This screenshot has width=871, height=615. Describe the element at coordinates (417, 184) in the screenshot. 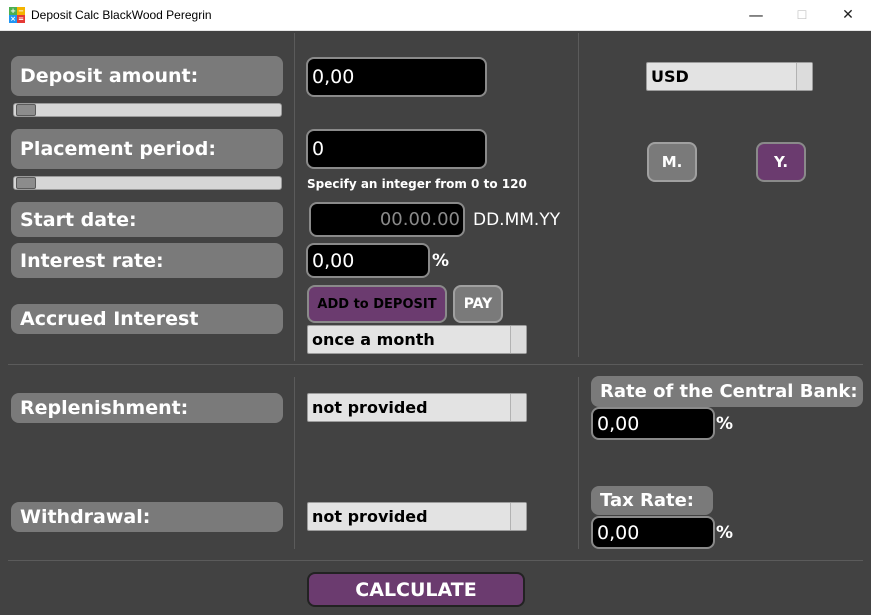

I see `placement-period-hint: Specify an integer from 0 to 120` at that location.